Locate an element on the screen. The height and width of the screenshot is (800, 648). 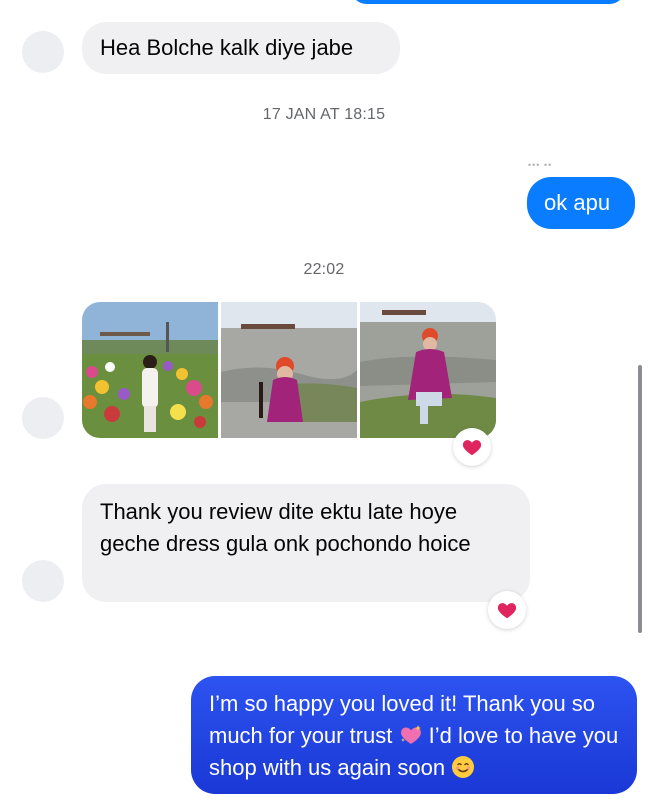
garden-photo is located at coordinates (150, 370).